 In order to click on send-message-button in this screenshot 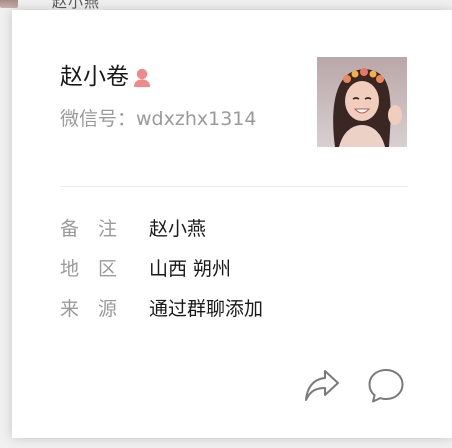, I will do `click(386, 386)`.